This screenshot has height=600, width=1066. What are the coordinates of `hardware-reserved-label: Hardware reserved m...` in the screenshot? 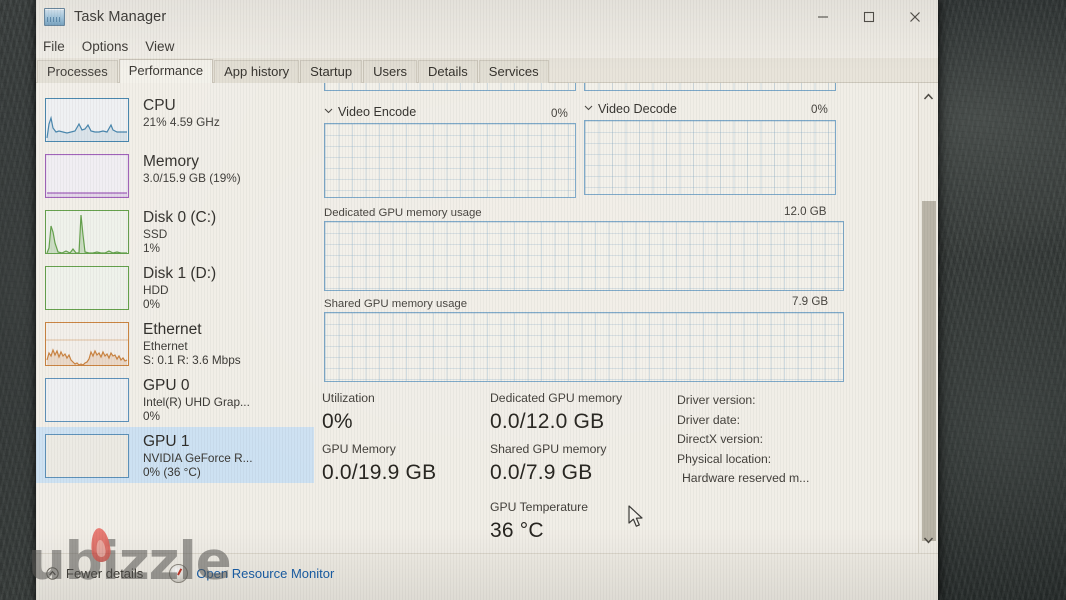 It's located at (746, 478).